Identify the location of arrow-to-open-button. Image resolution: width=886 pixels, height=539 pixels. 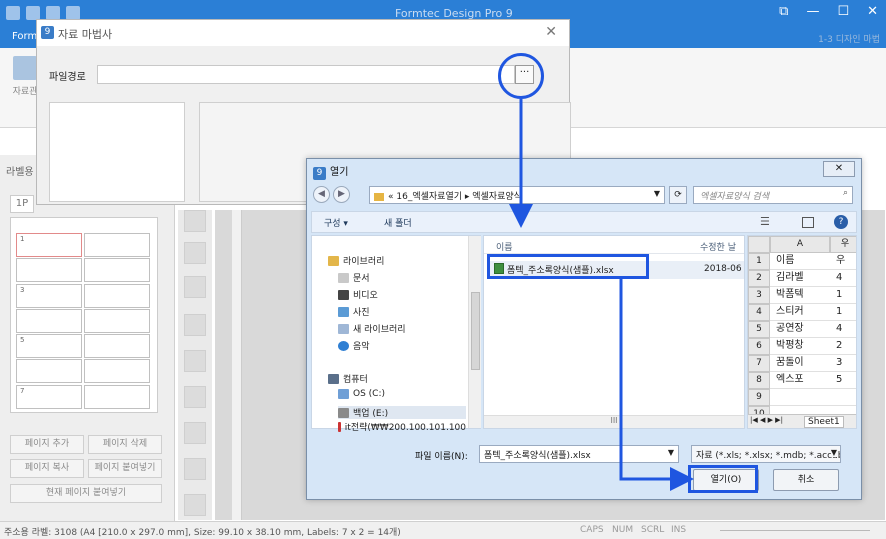
(656, 385).